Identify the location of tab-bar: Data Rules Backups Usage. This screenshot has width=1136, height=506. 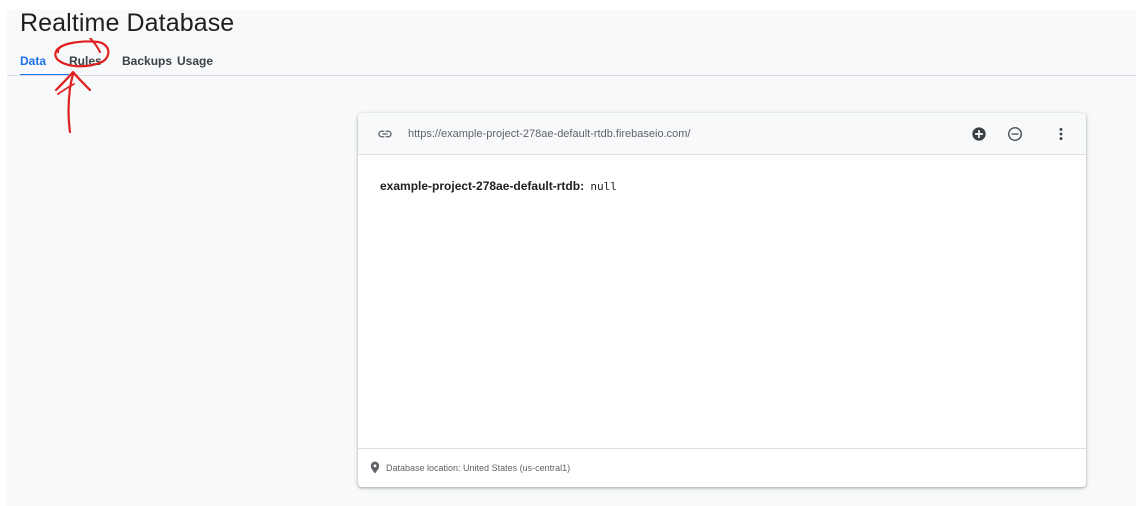
(118, 65).